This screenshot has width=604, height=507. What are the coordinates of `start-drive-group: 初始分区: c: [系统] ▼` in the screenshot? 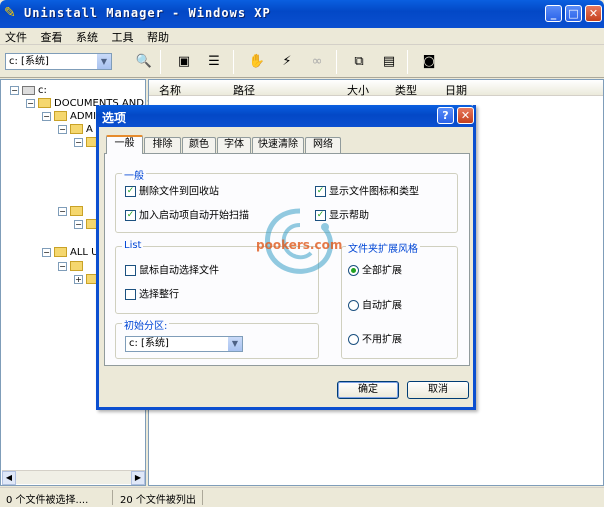 It's located at (217, 338).